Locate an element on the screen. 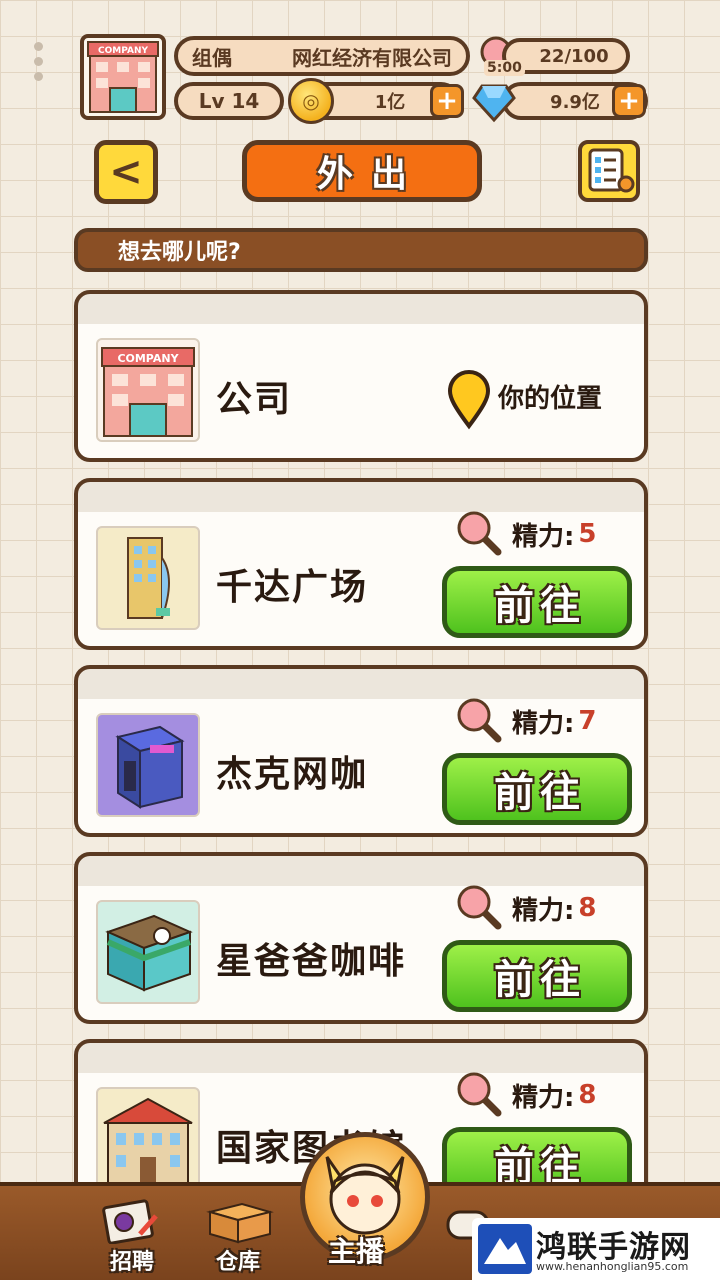  your-location-label: 你的位置 is located at coordinates (550, 399).